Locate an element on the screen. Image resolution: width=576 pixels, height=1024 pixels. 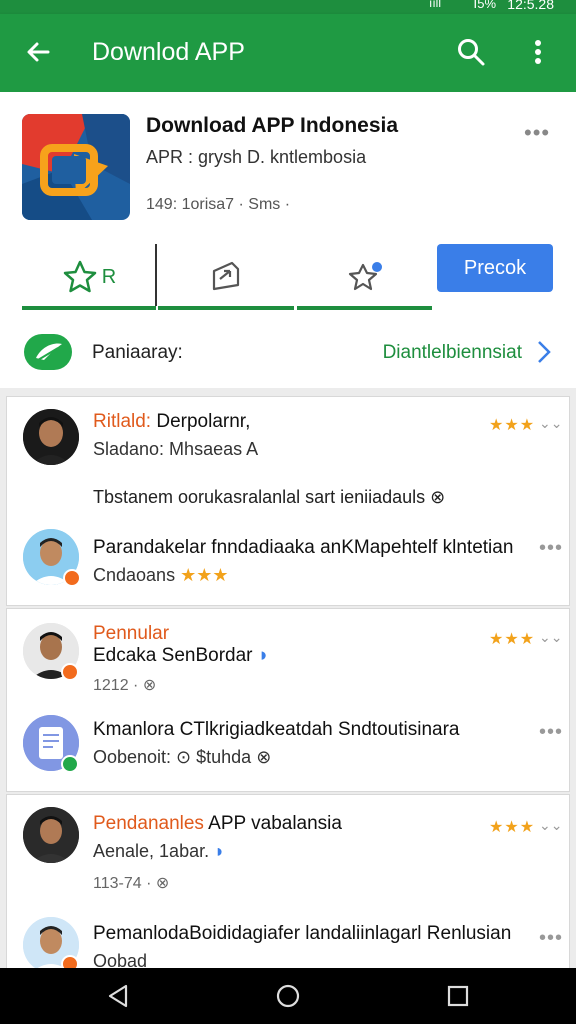
developer-name: APR : grysh D. kntlembosia is located at coordinates (256, 157).